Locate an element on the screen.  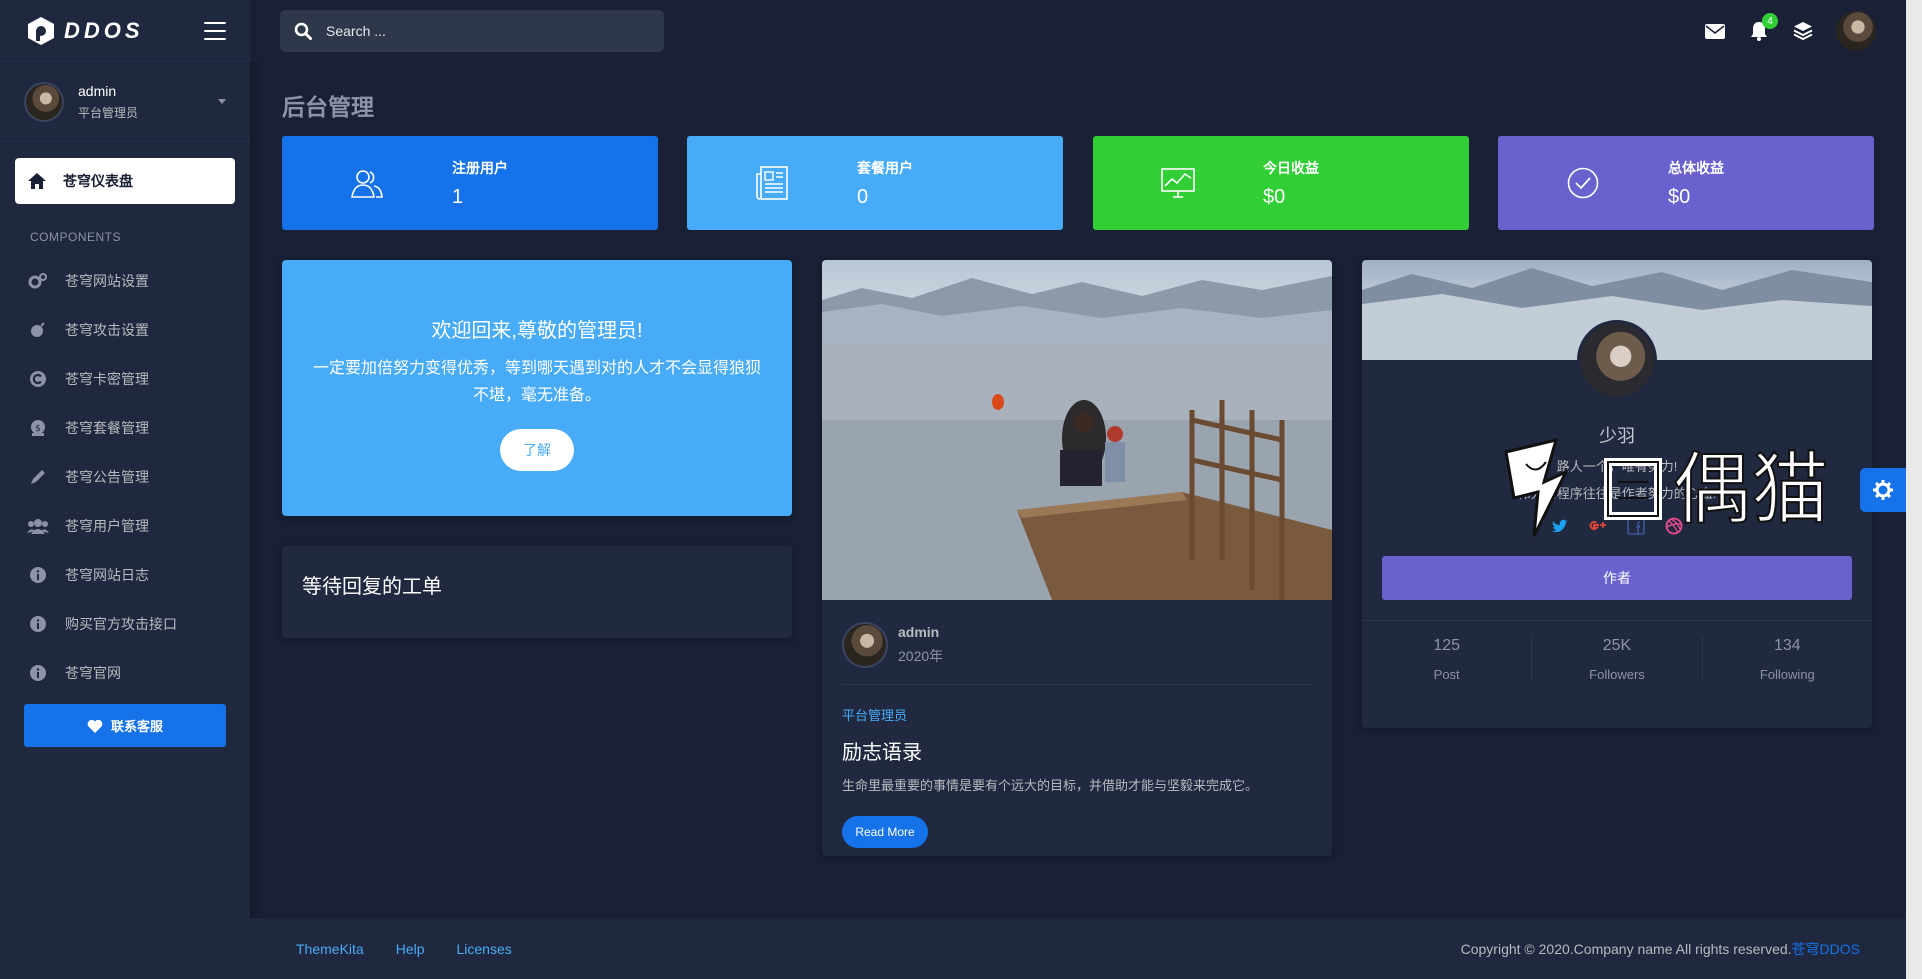
logo-bar: DDOS is located at coordinates (125, 31).